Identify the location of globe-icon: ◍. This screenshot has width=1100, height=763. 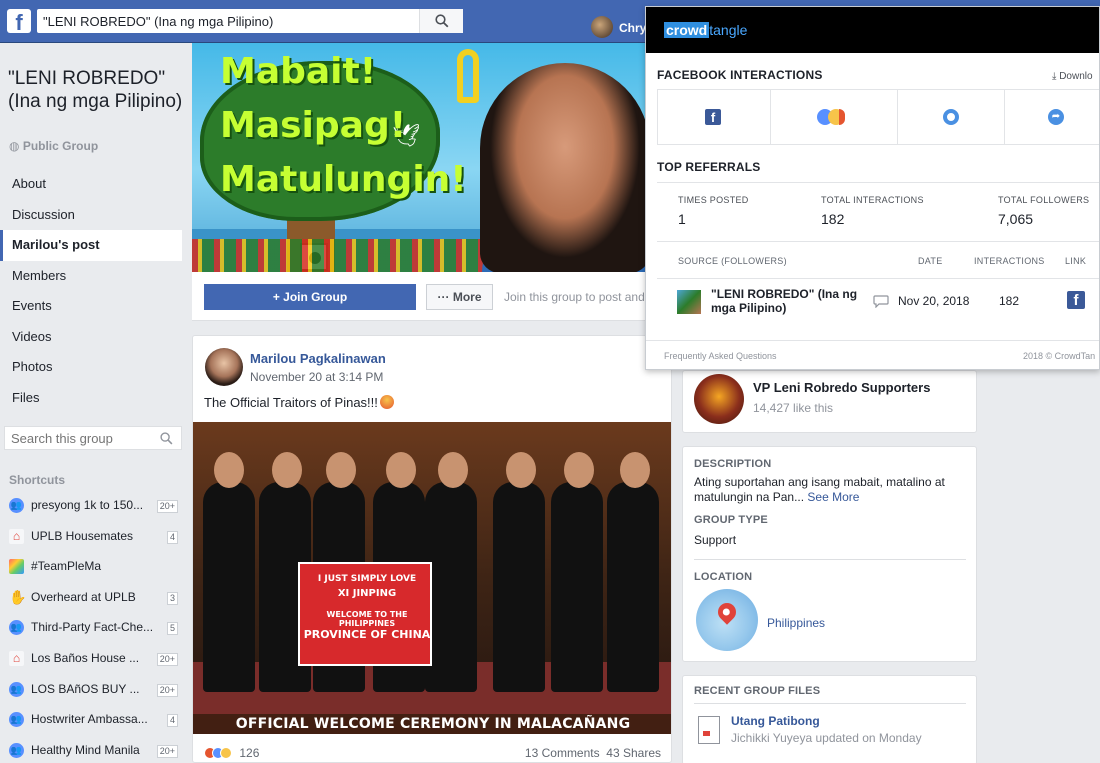
(16, 146).